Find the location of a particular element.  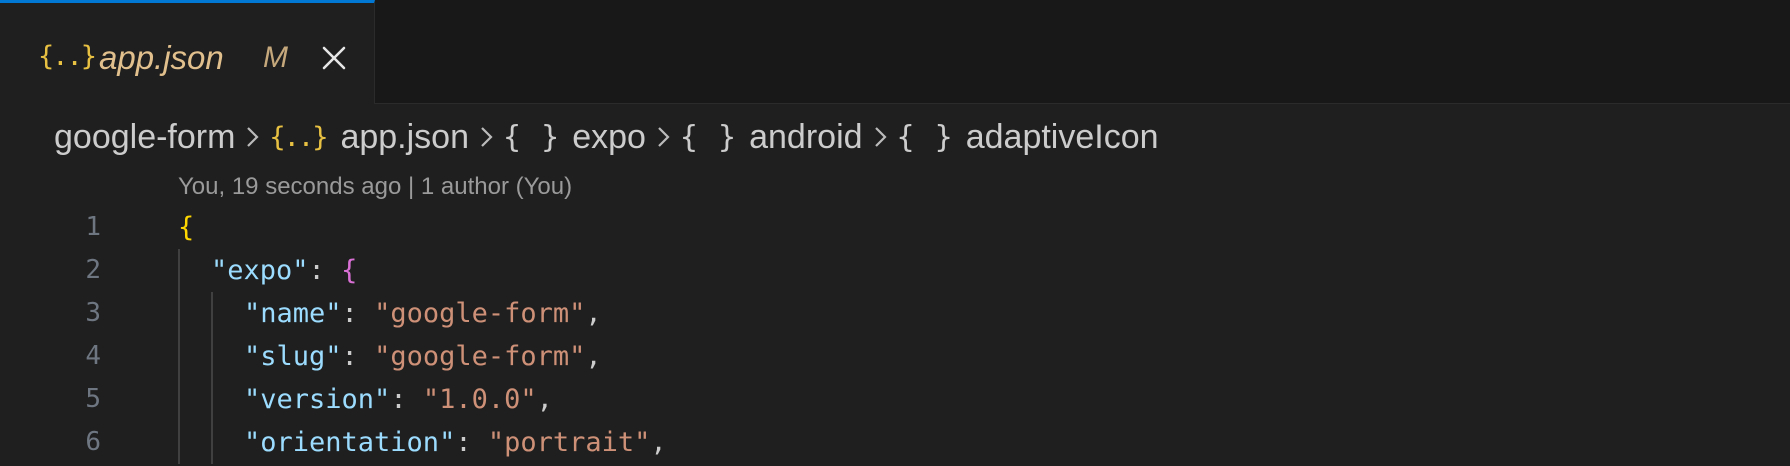

code-line: 5 "version": "1.0.0", is located at coordinates (895, 399).